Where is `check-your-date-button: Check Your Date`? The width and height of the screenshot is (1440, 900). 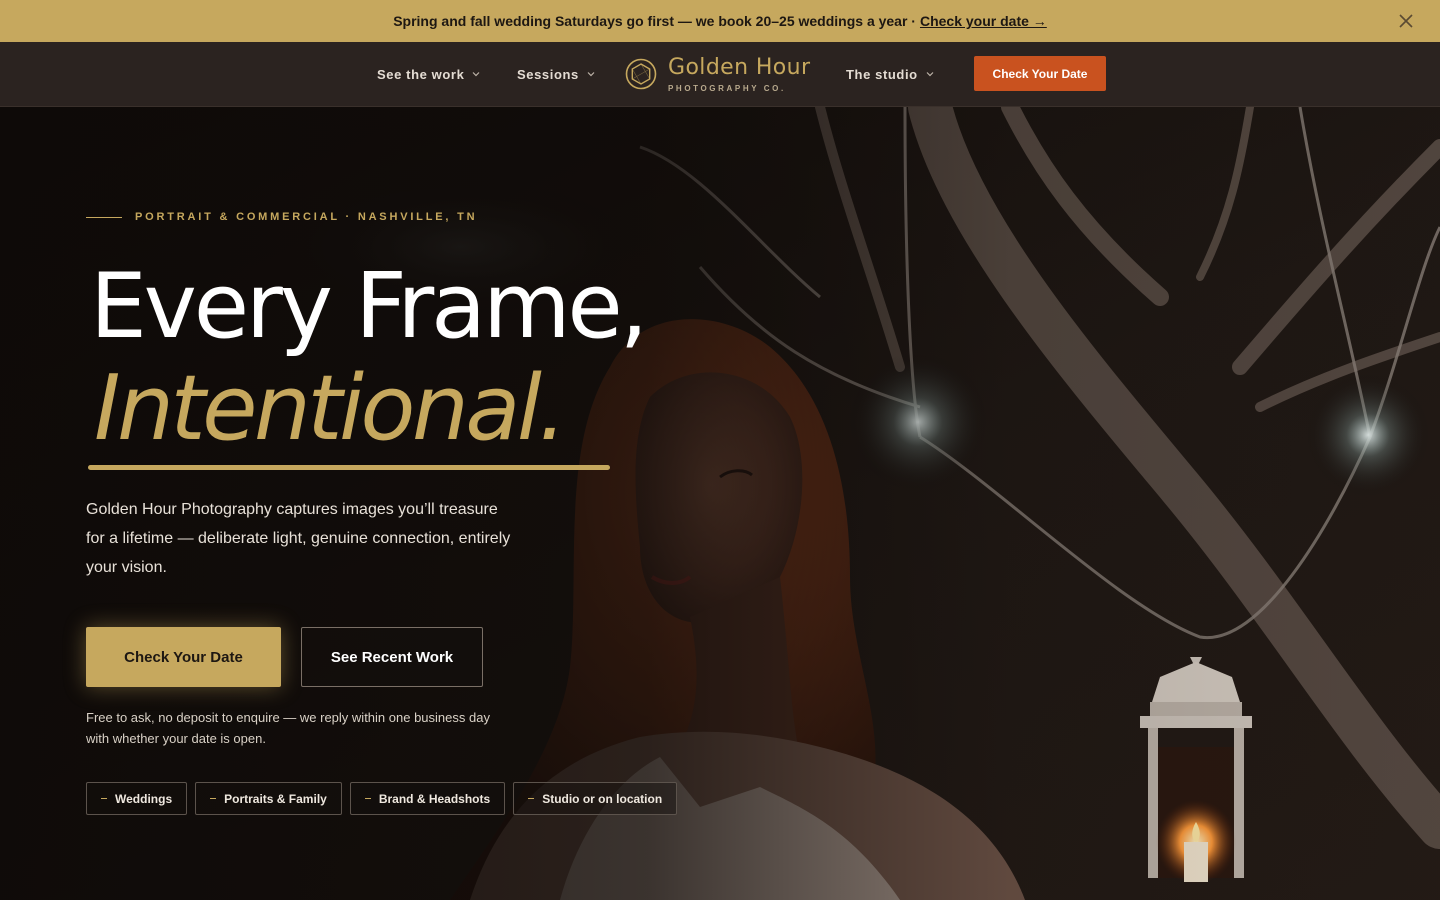 check-your-date-button: Check Your Date is located at coordinates (183, 657).